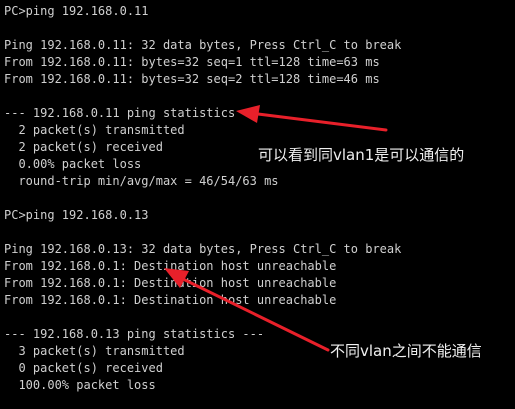 The height and width of the screenshot is (409, 515). Describe the element at coordinates (73, 164) in the screenshot. I see `terminal-line: 0.00% packet loss` at that location.